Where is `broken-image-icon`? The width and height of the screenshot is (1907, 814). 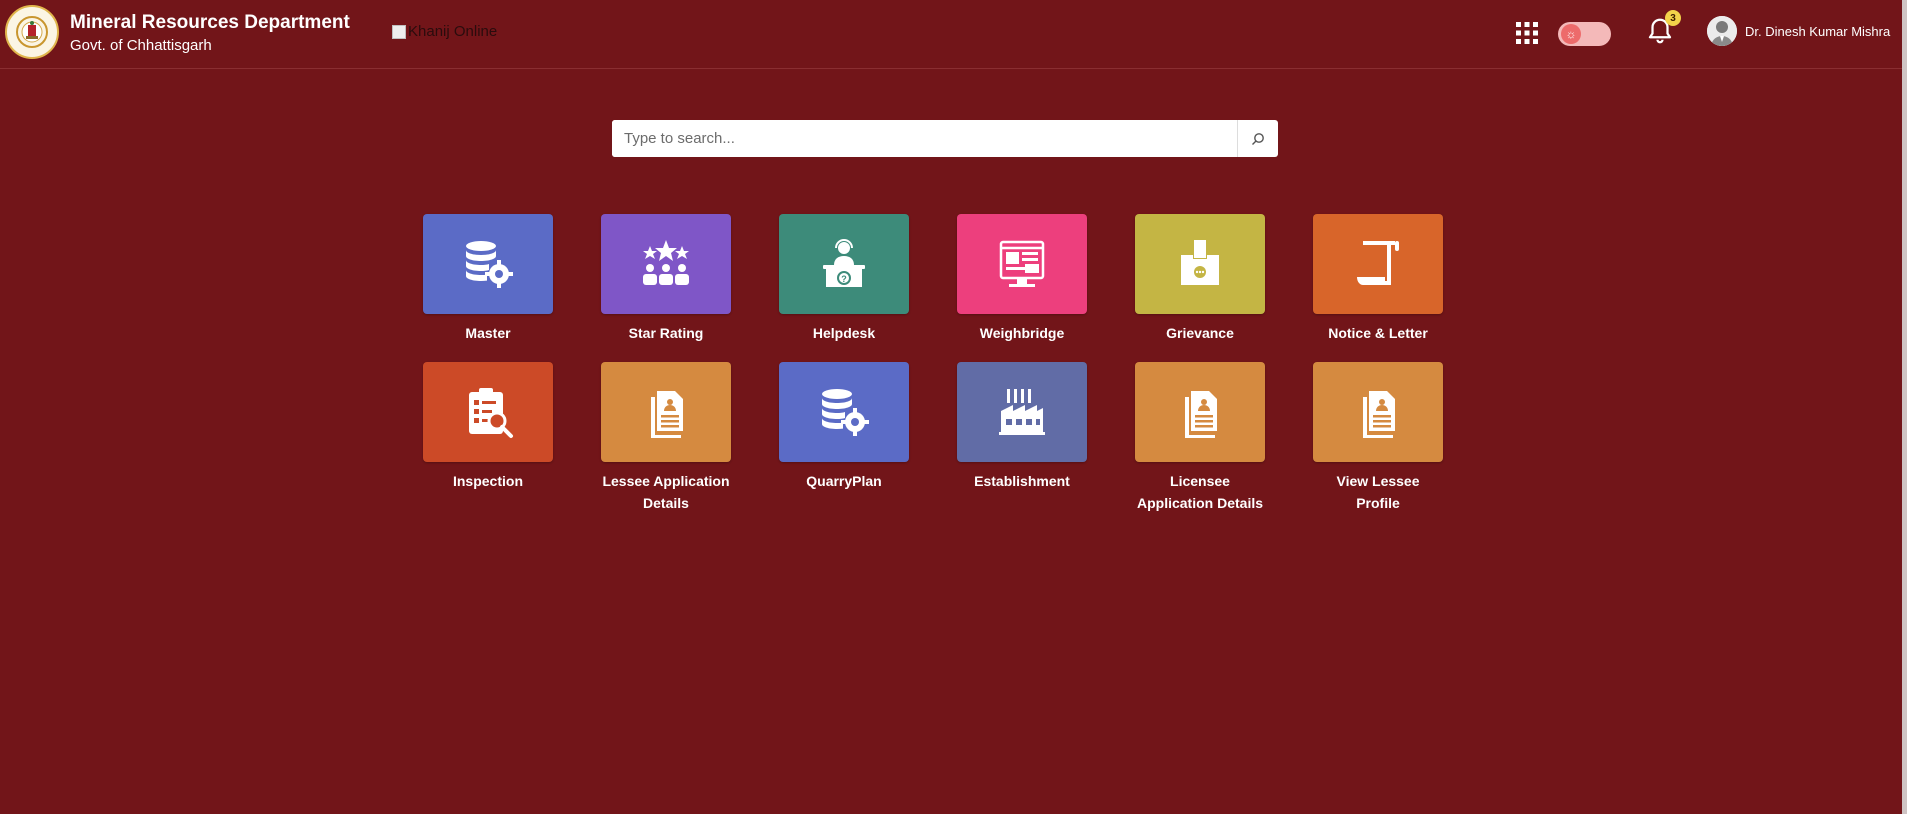 broken-image-icon is located at coordinates (399, 31).